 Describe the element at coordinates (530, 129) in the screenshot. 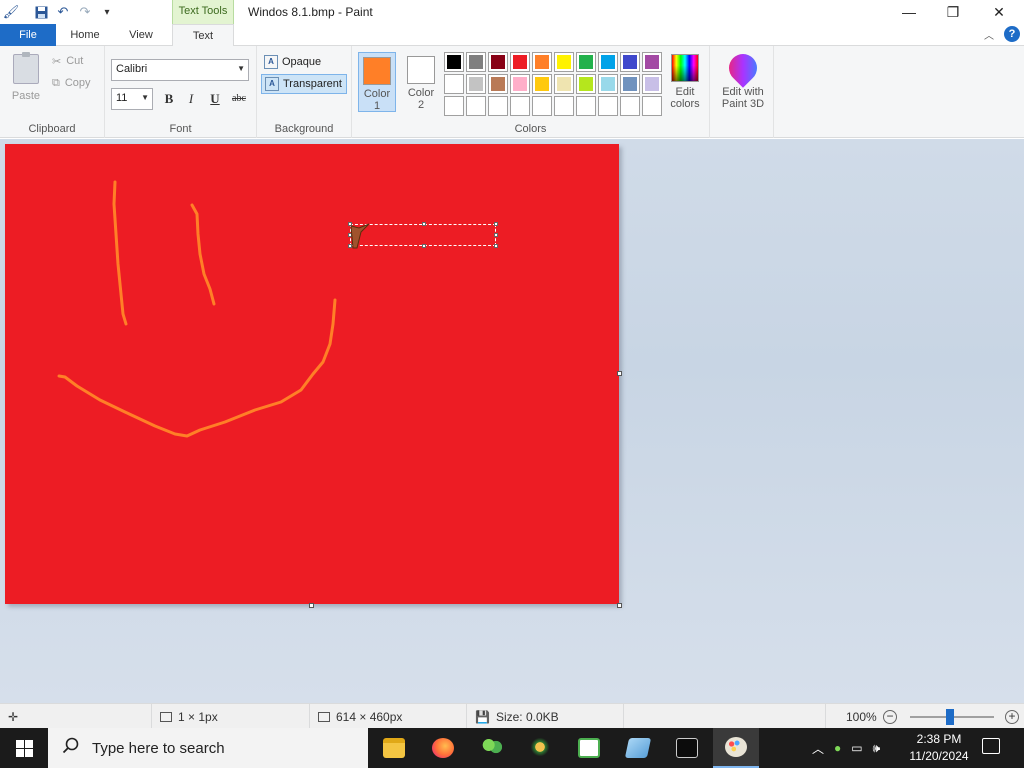

I see `colors-group-label: Colors` at that location.